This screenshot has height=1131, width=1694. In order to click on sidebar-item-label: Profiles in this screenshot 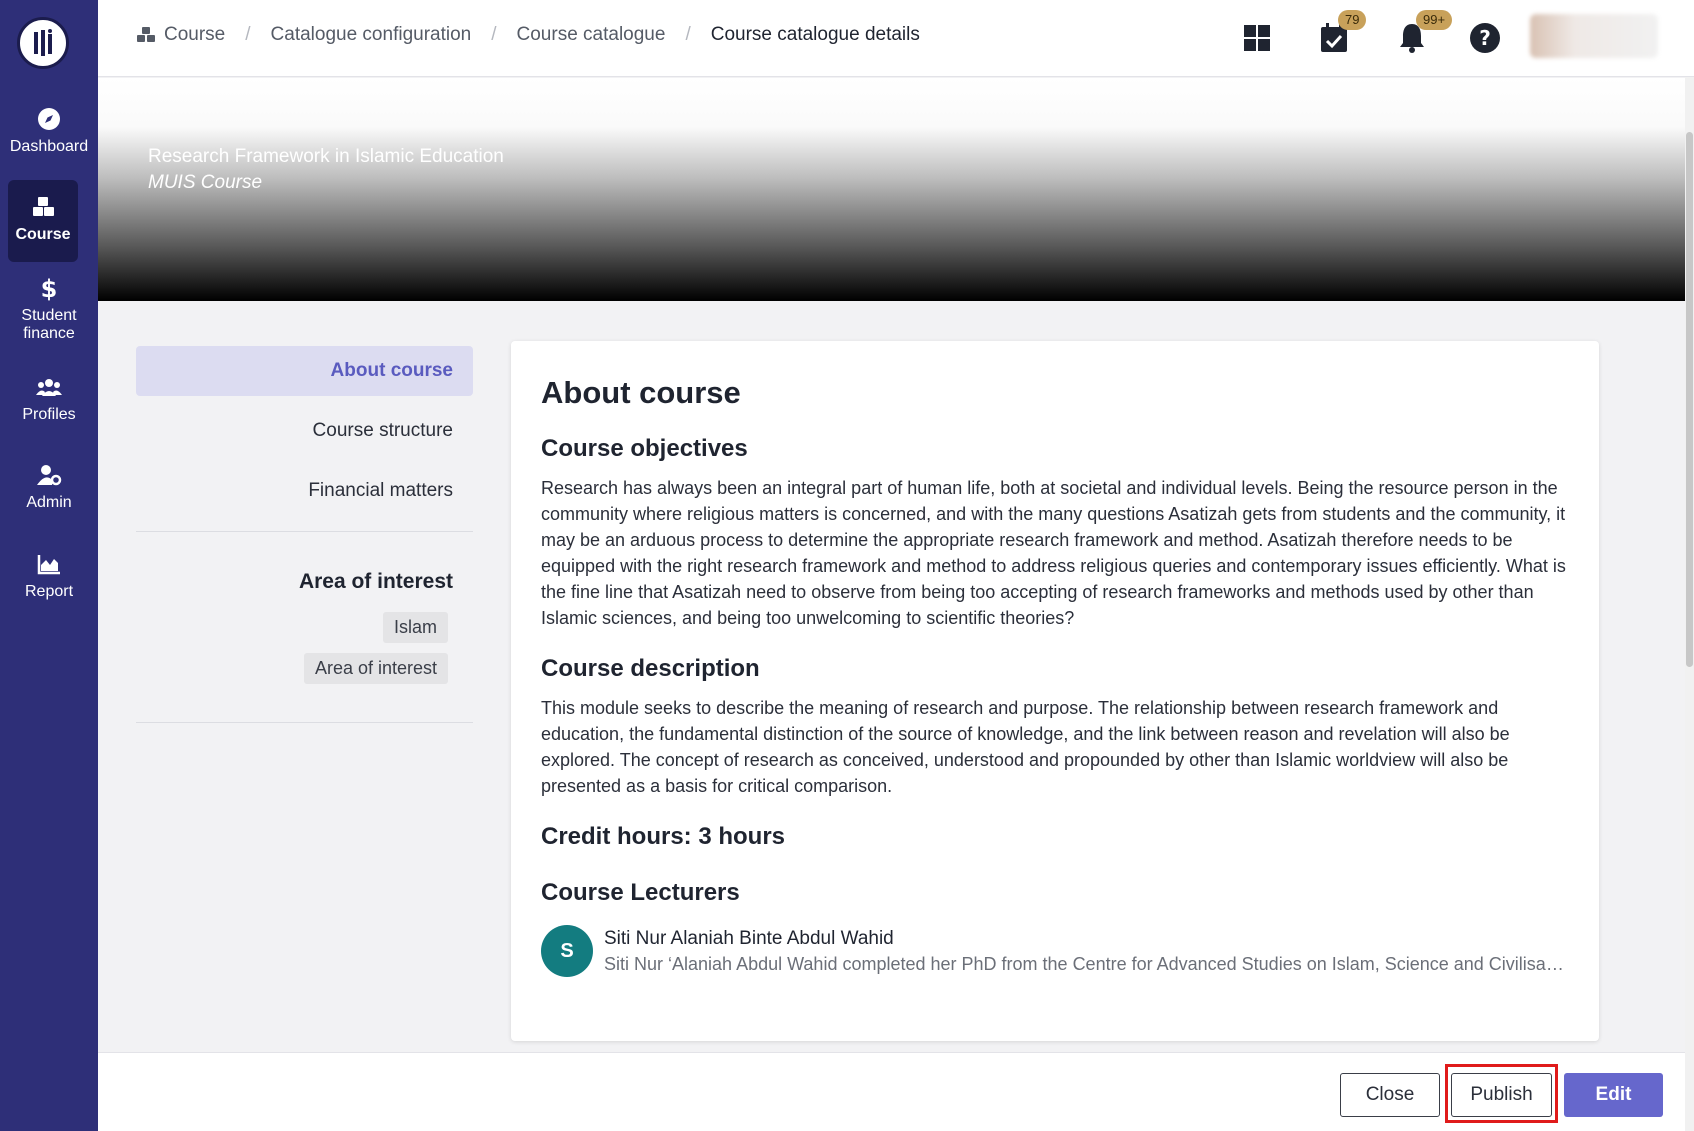, I will do `click(49, 414)`.